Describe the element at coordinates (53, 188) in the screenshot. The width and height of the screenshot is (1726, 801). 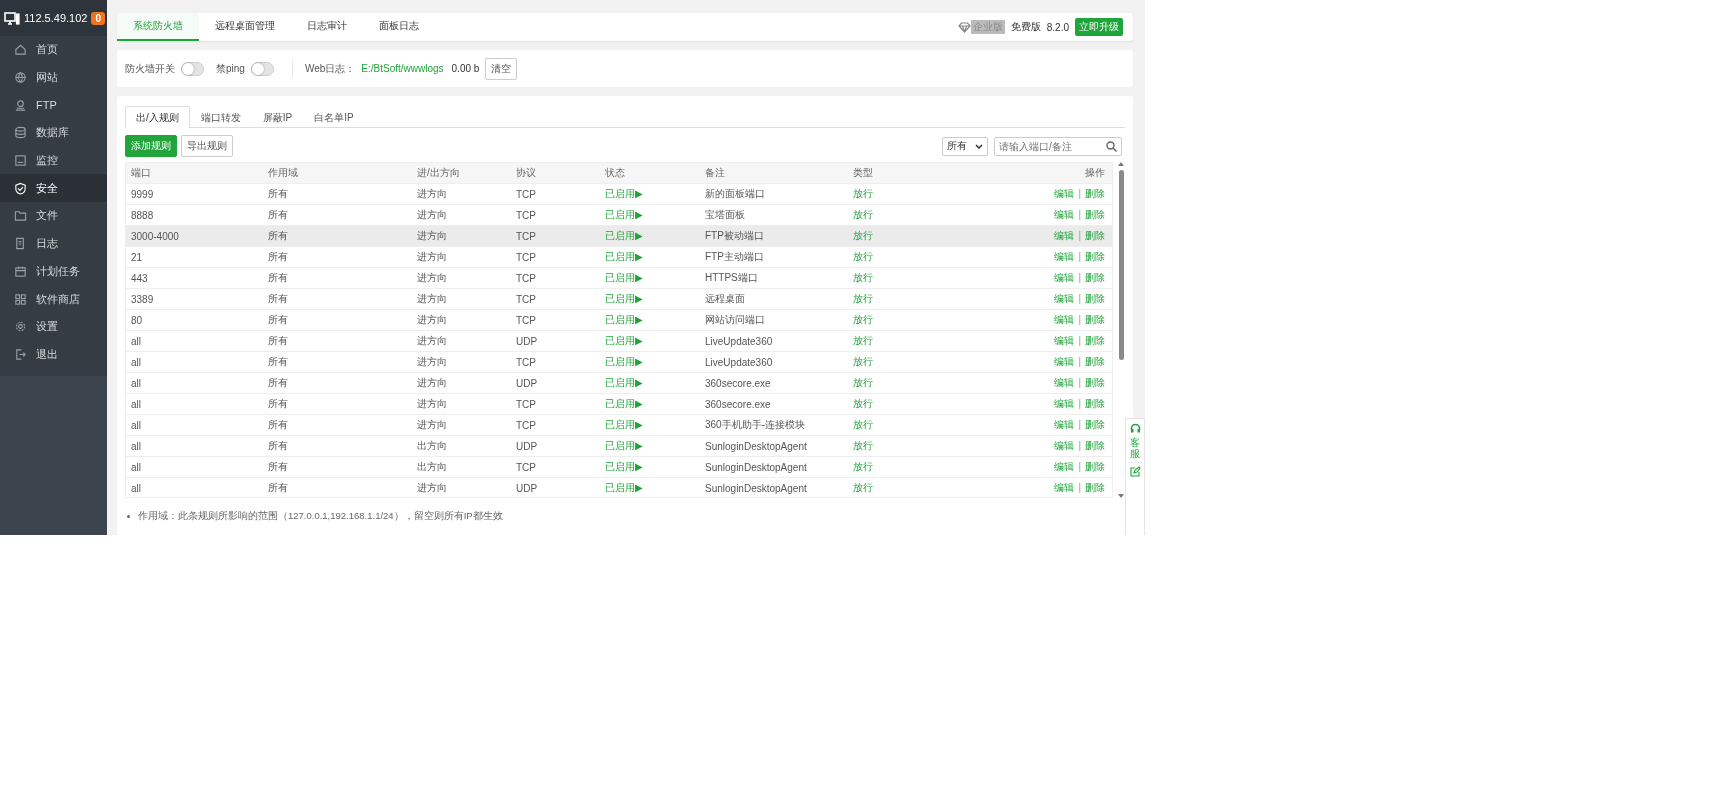
I see `sidebar-item: 安全` at that location.